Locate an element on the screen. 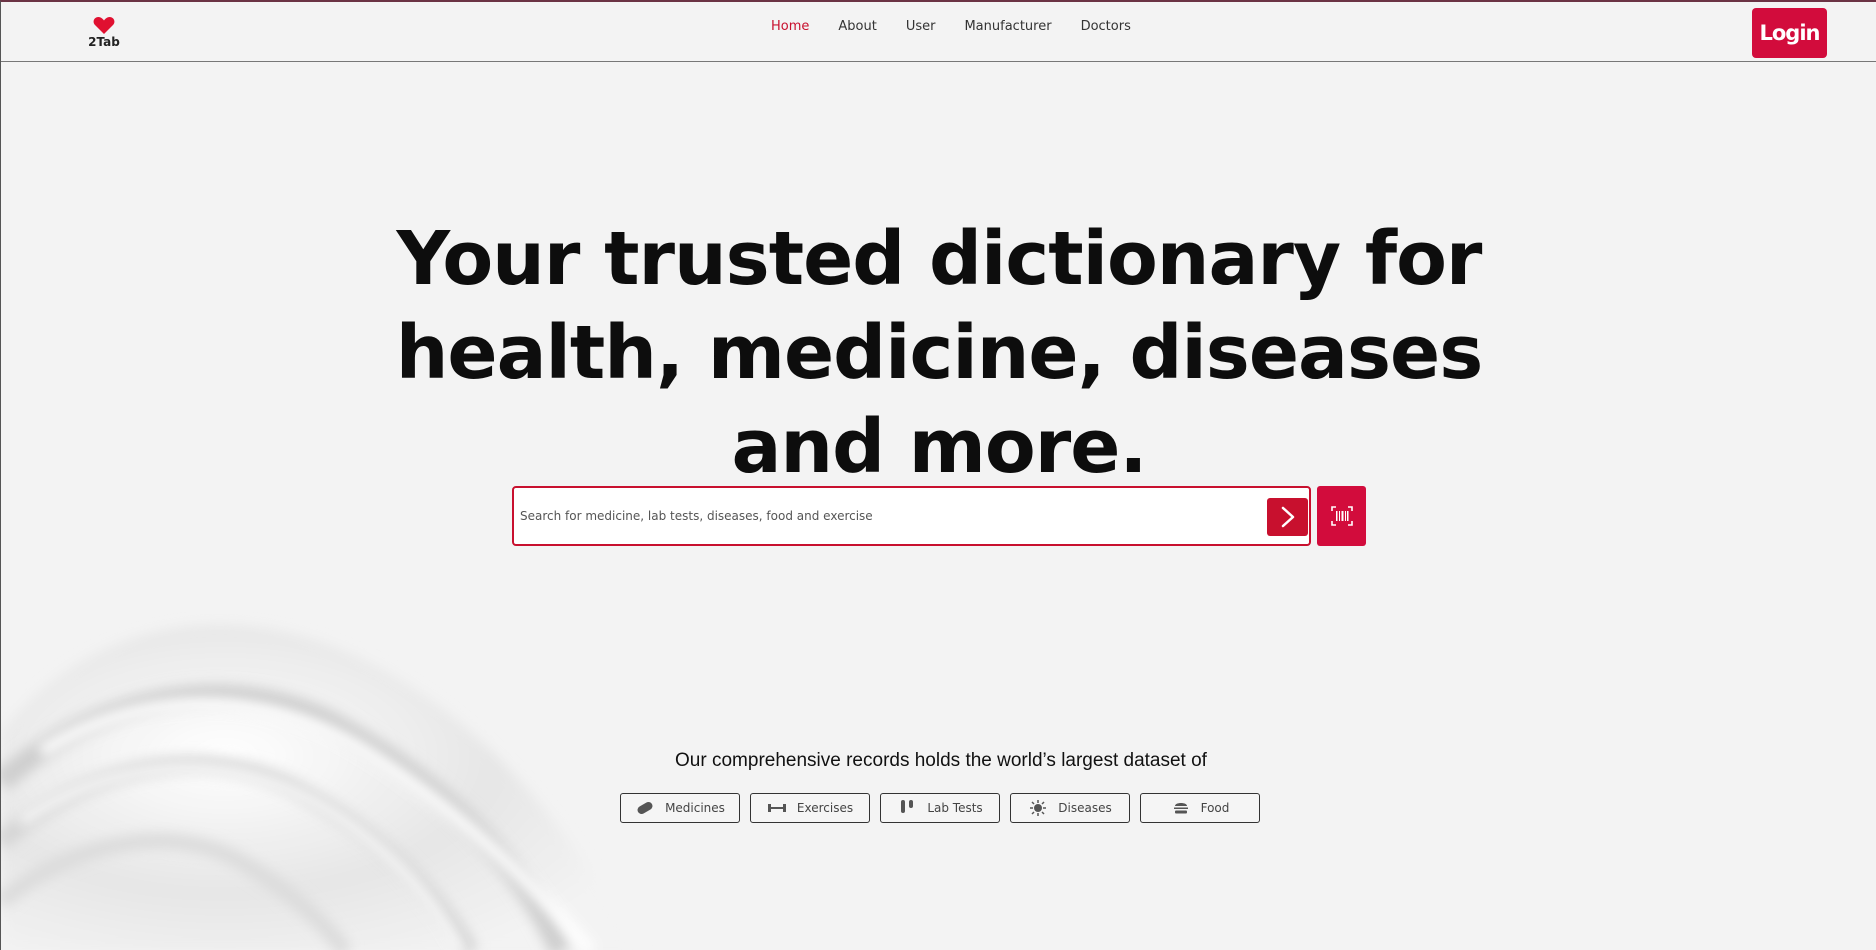 The height and width of the screenshot is (950, 1876). burger-icon is located at coordinates (1181, 808).